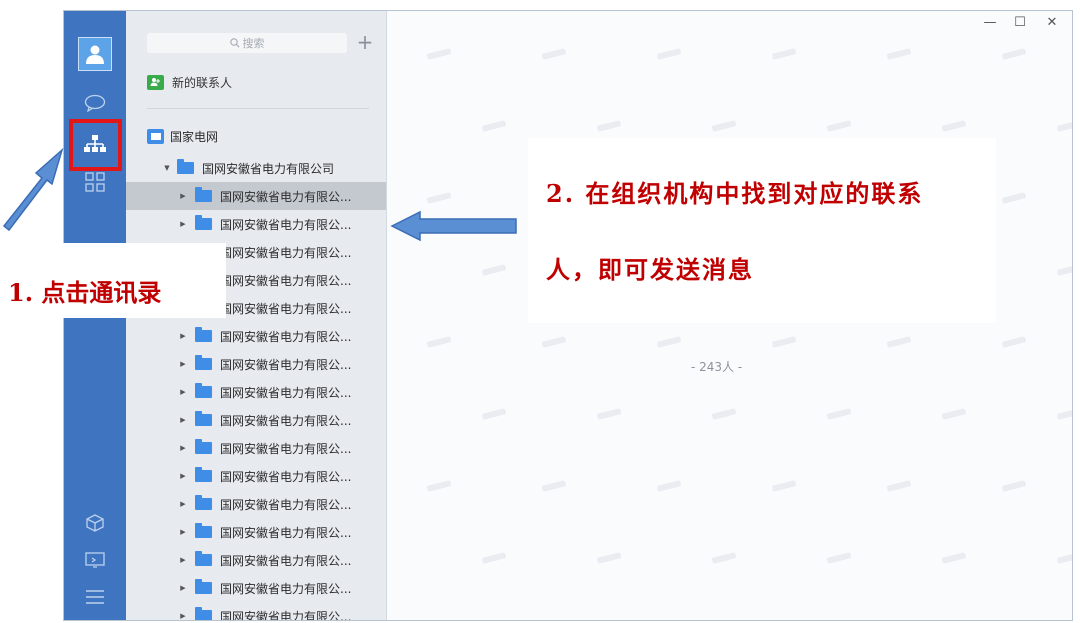 The height and width of the screenshot is (623, 1080). What do you see at coordinates (33, 189) in the screenshot?
I see `pointer-arrow-up-right` at bounding box center [33, 189].